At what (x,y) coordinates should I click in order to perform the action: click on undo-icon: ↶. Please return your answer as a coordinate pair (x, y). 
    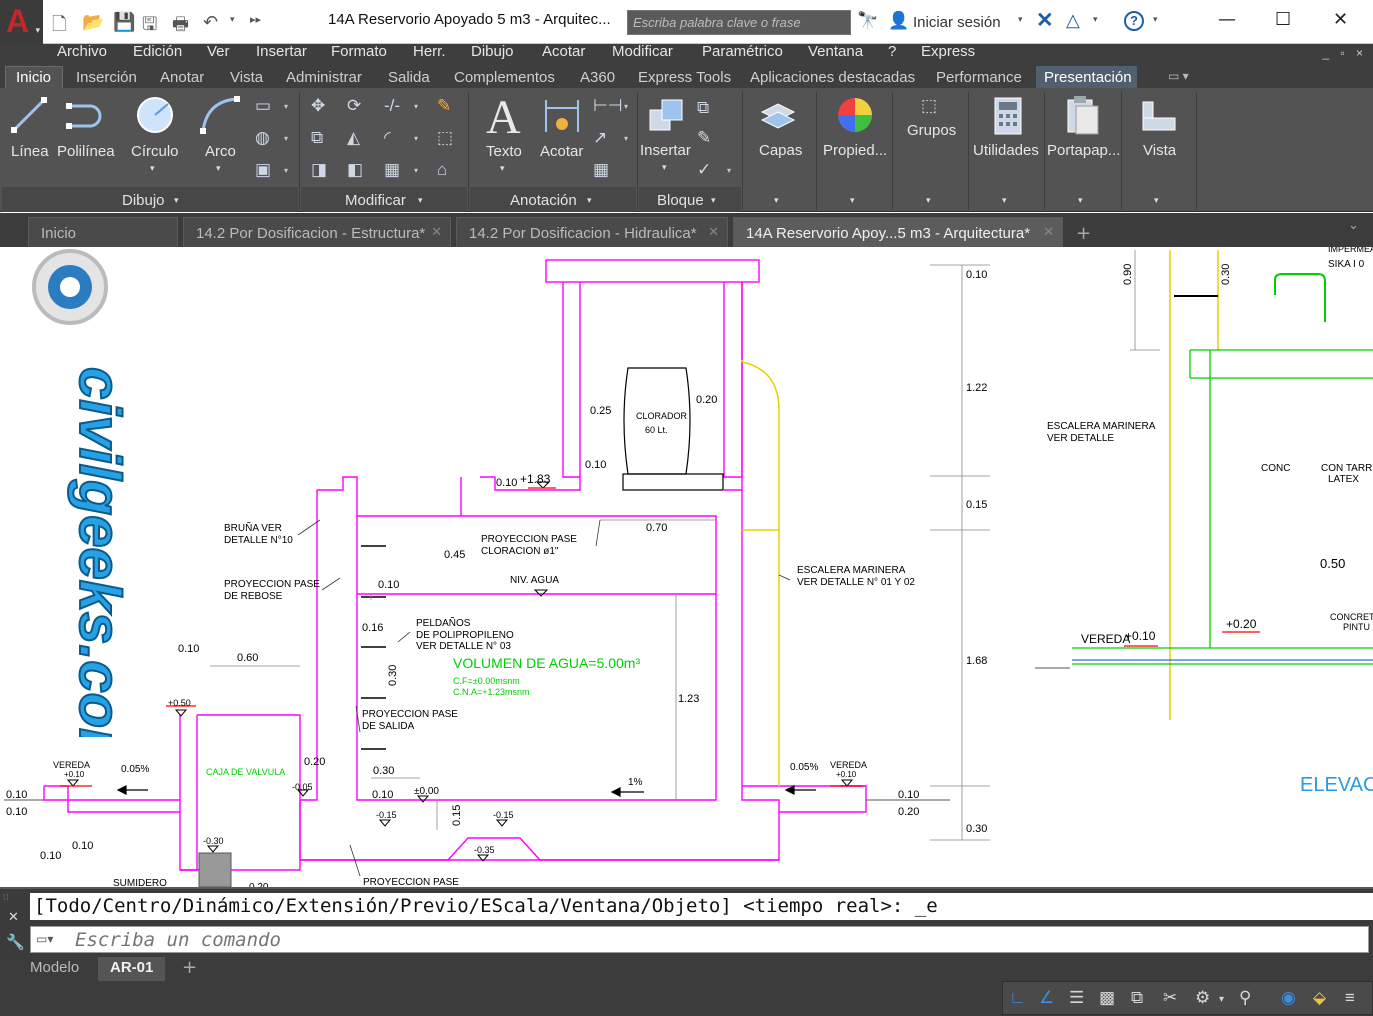
    Looking at the image, I should click on (210, 22).